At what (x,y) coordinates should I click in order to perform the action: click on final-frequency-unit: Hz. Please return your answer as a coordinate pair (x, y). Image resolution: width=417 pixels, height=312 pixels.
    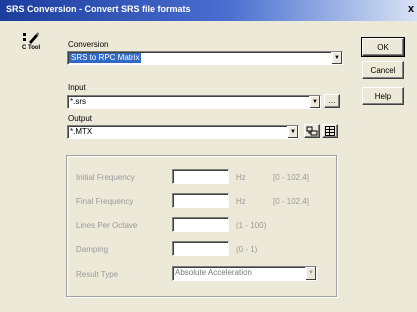
    Looking at the image, I should click on (241, 201).